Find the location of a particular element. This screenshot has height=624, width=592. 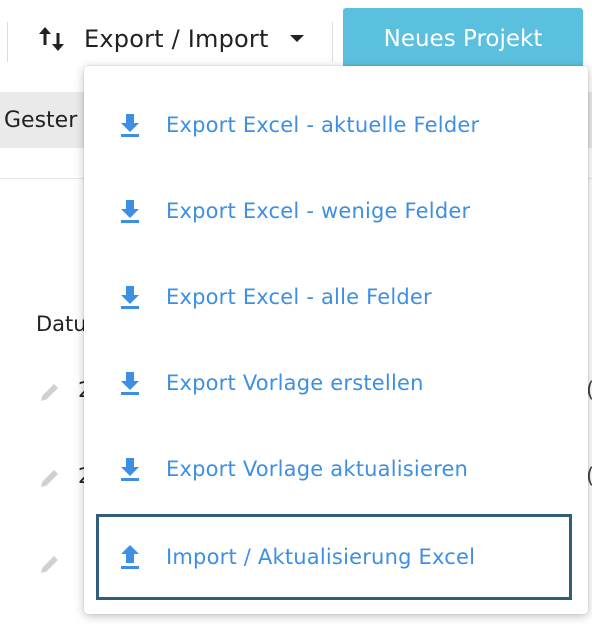

sort-up-down-icon is located at coordinates (51, 39).